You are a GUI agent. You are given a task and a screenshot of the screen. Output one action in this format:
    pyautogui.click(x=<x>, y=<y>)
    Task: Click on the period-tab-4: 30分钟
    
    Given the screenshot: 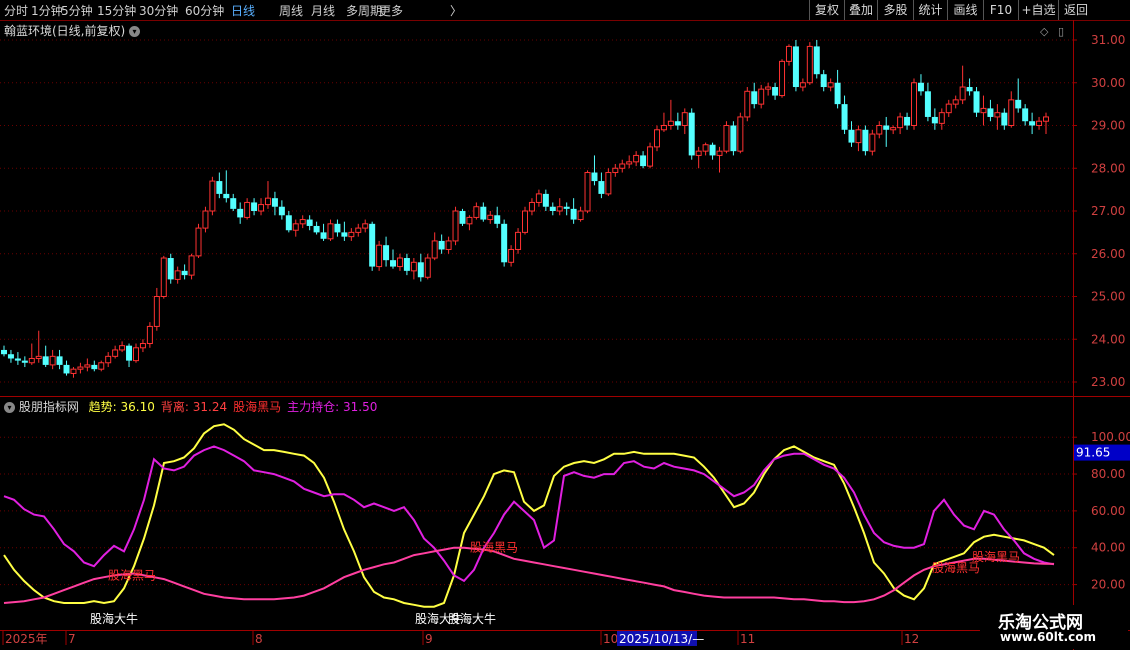 What is the action you would take?
    pyautogui.click(x=158, y=10)
    